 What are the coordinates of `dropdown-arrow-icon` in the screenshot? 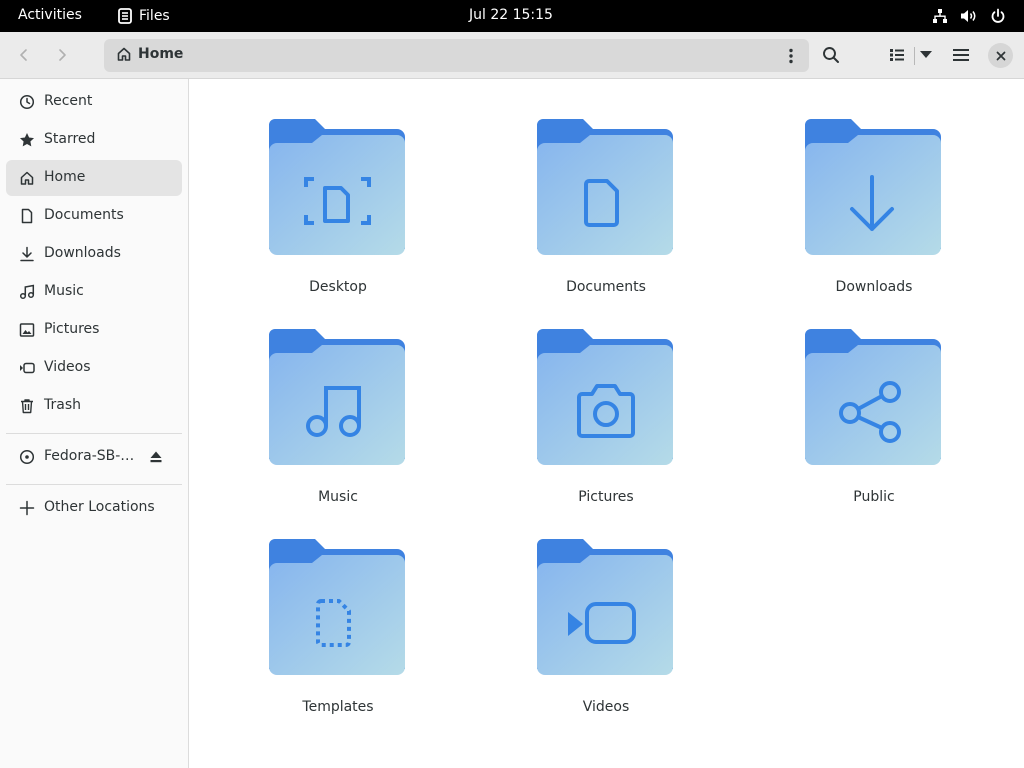 It's located at (926, 54).